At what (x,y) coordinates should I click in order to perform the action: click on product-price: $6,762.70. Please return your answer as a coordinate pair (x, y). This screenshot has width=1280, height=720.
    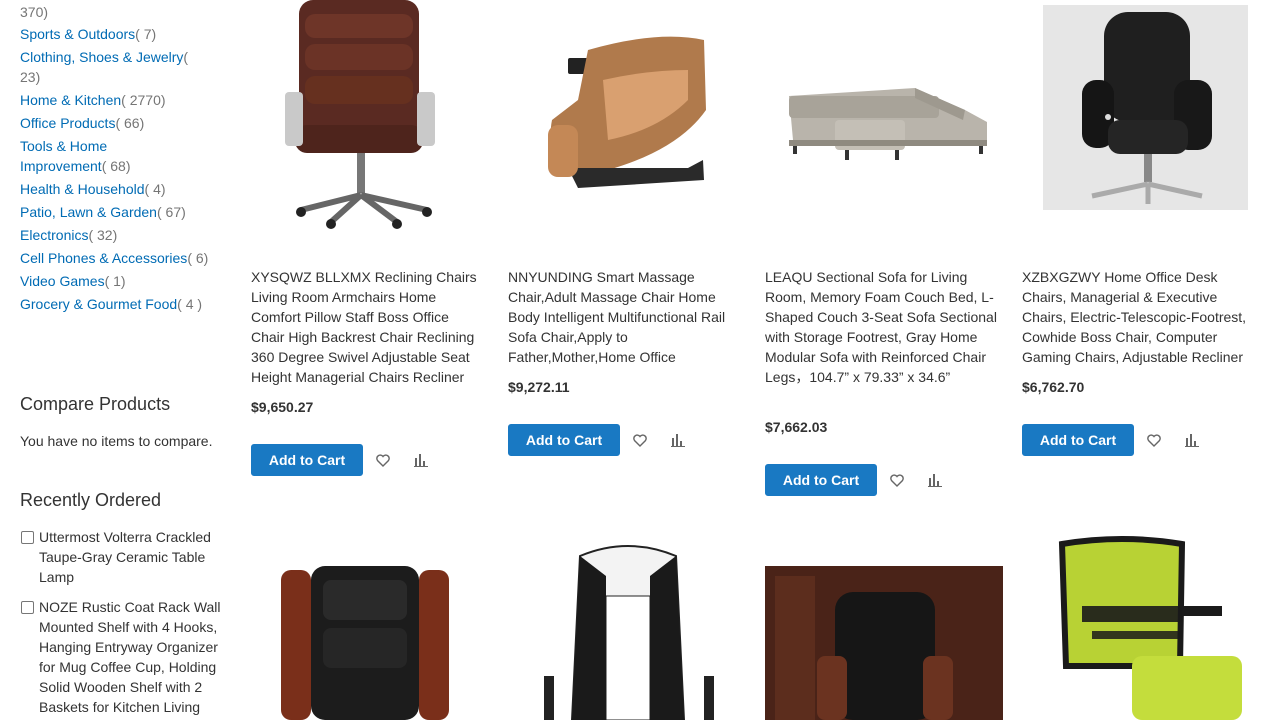
    Looking at the image, I should click on (1053, 387).